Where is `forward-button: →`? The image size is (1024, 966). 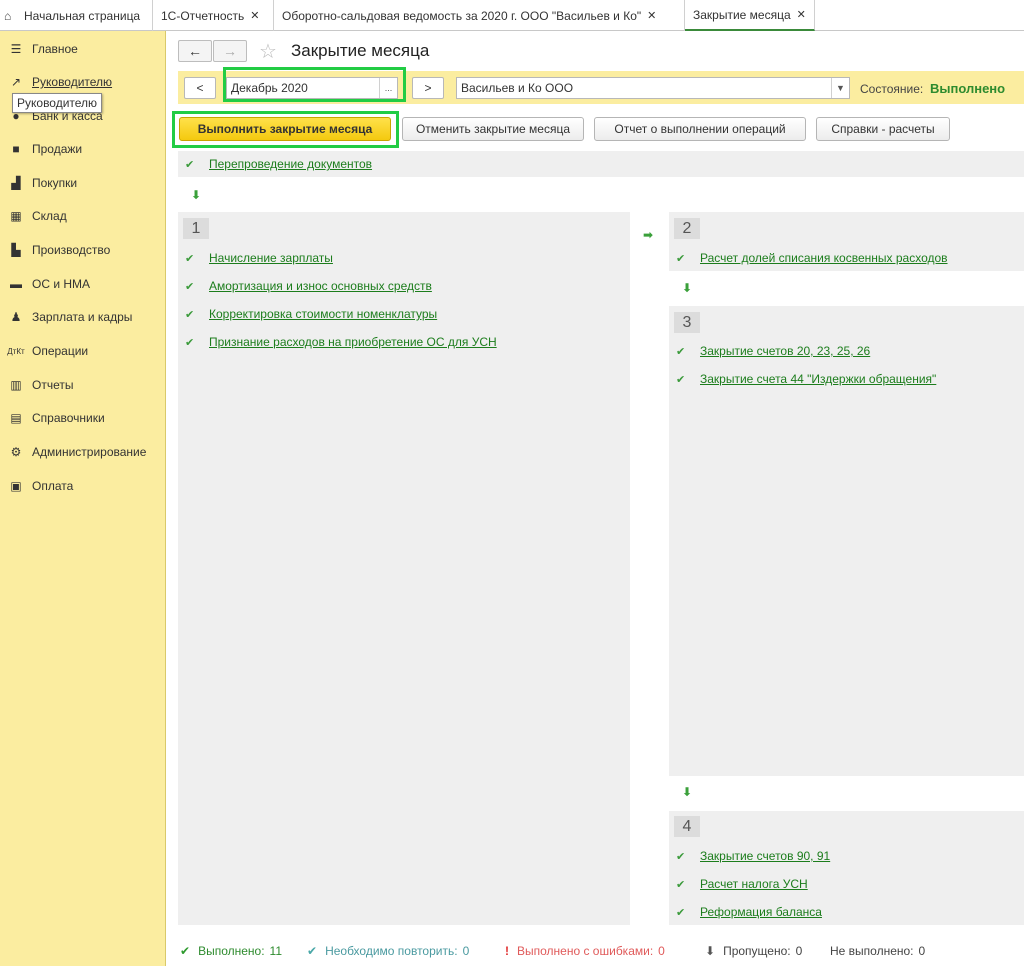 forward-button: → is located at coordinates (230, 51).